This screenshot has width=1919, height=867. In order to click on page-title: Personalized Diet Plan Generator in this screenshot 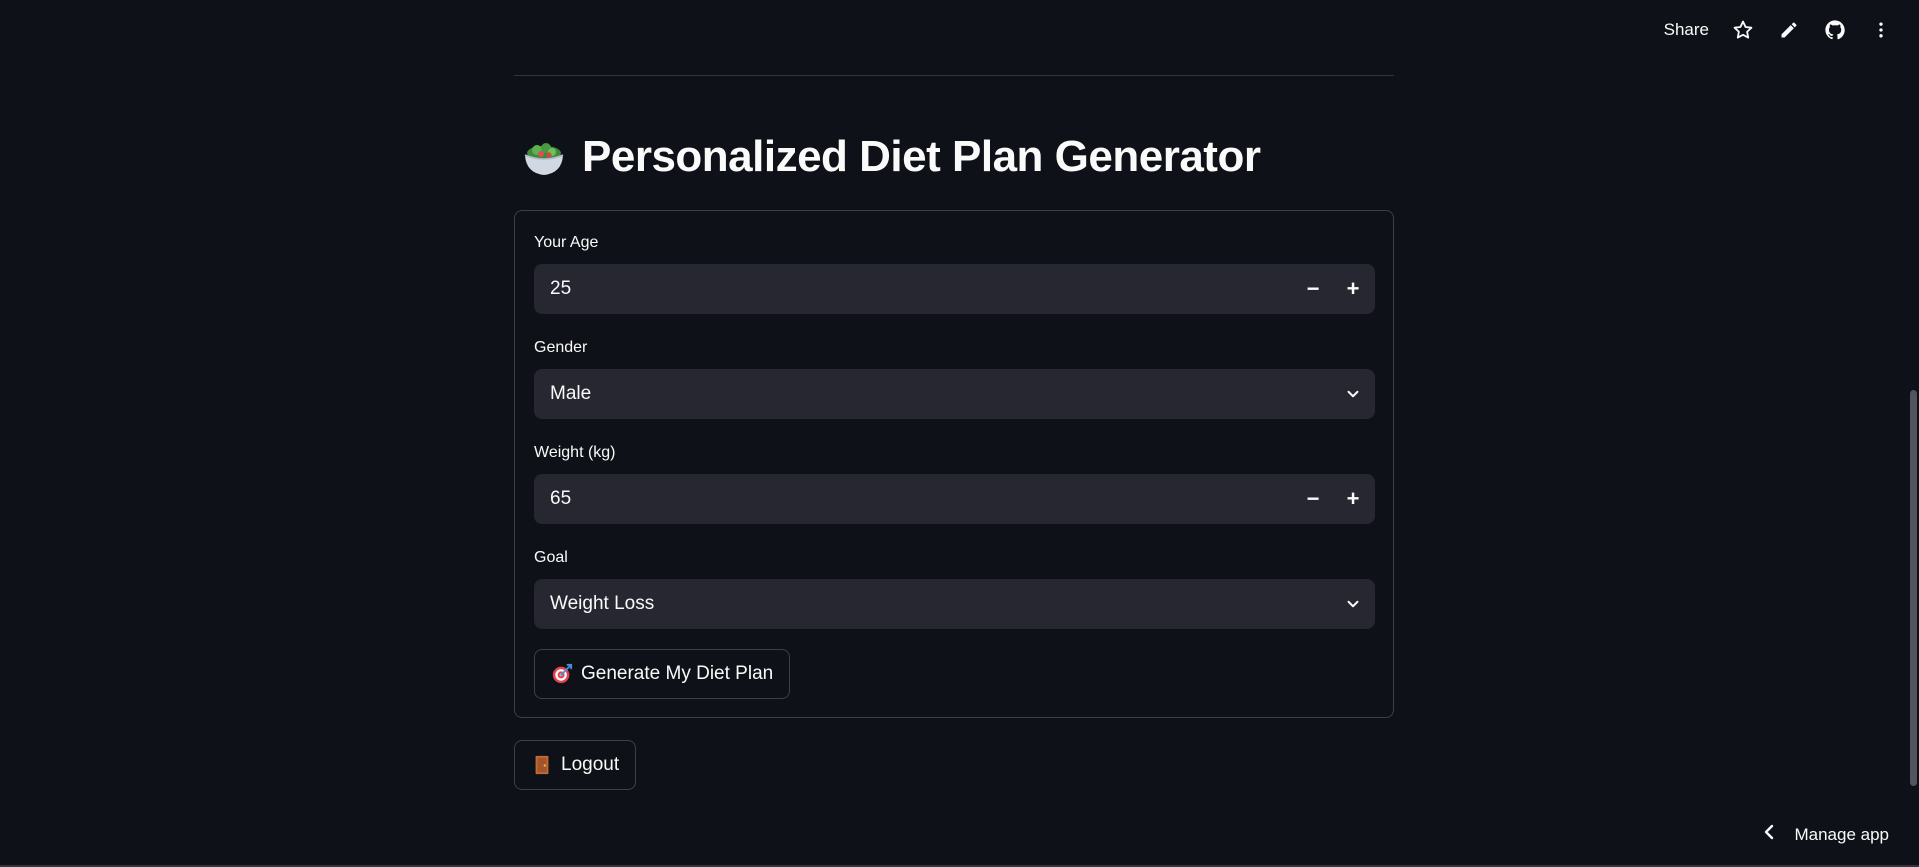, I will do `click(890, 157)`.